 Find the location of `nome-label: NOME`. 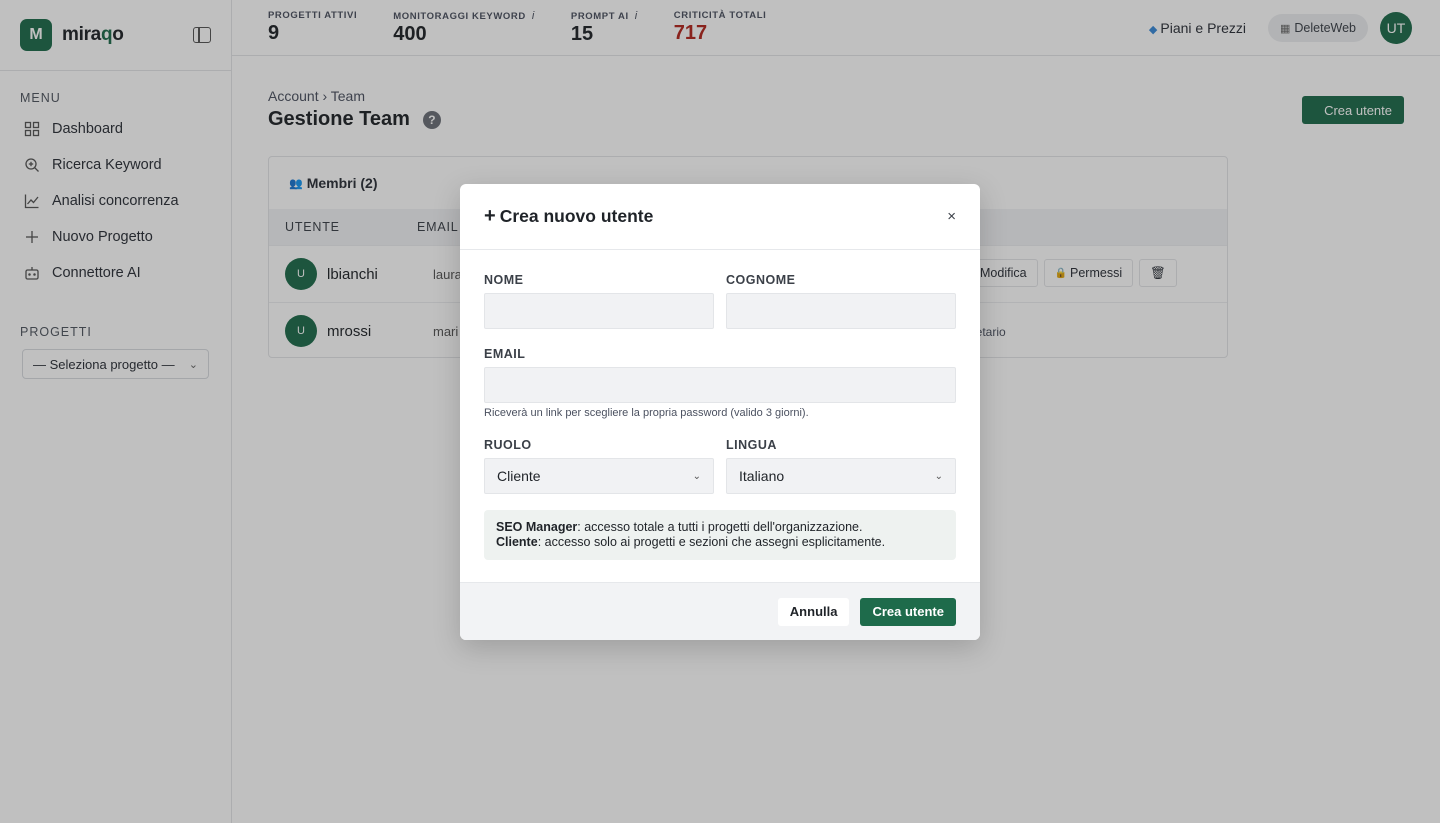

nome-label: NOME is located at coordinates (504, 280).